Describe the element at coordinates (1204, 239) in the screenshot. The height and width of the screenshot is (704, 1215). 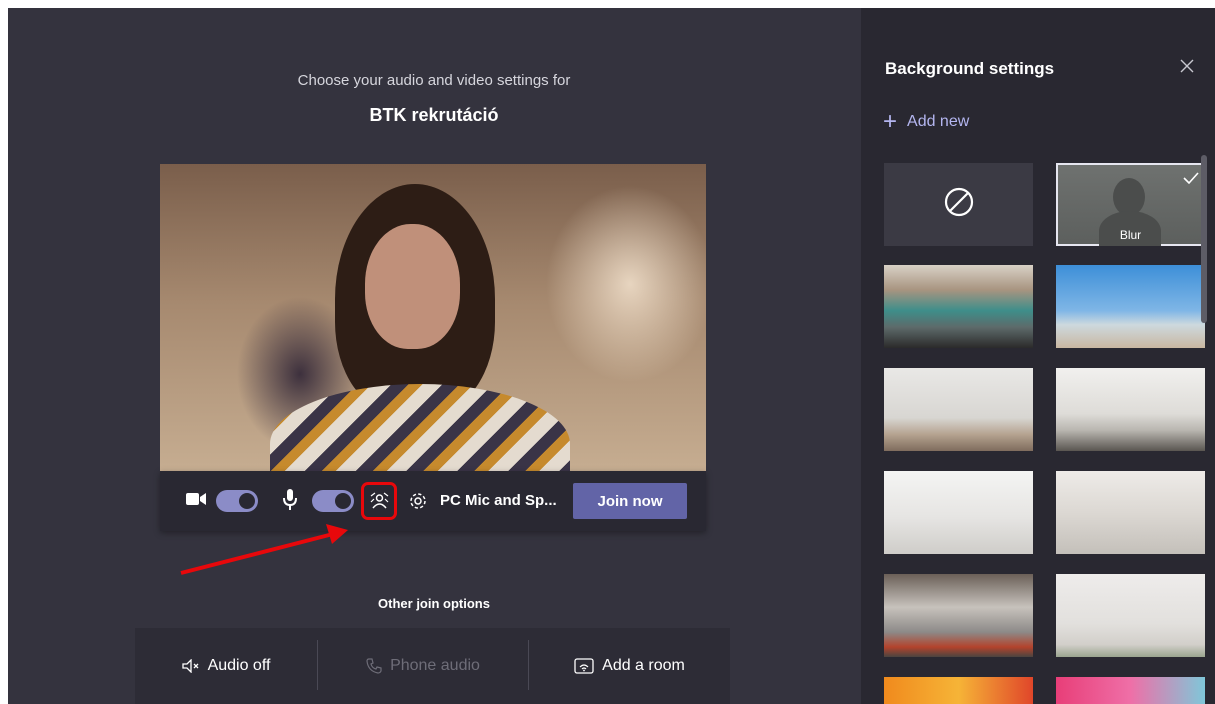
I see `panel-scrollbar` at that location.